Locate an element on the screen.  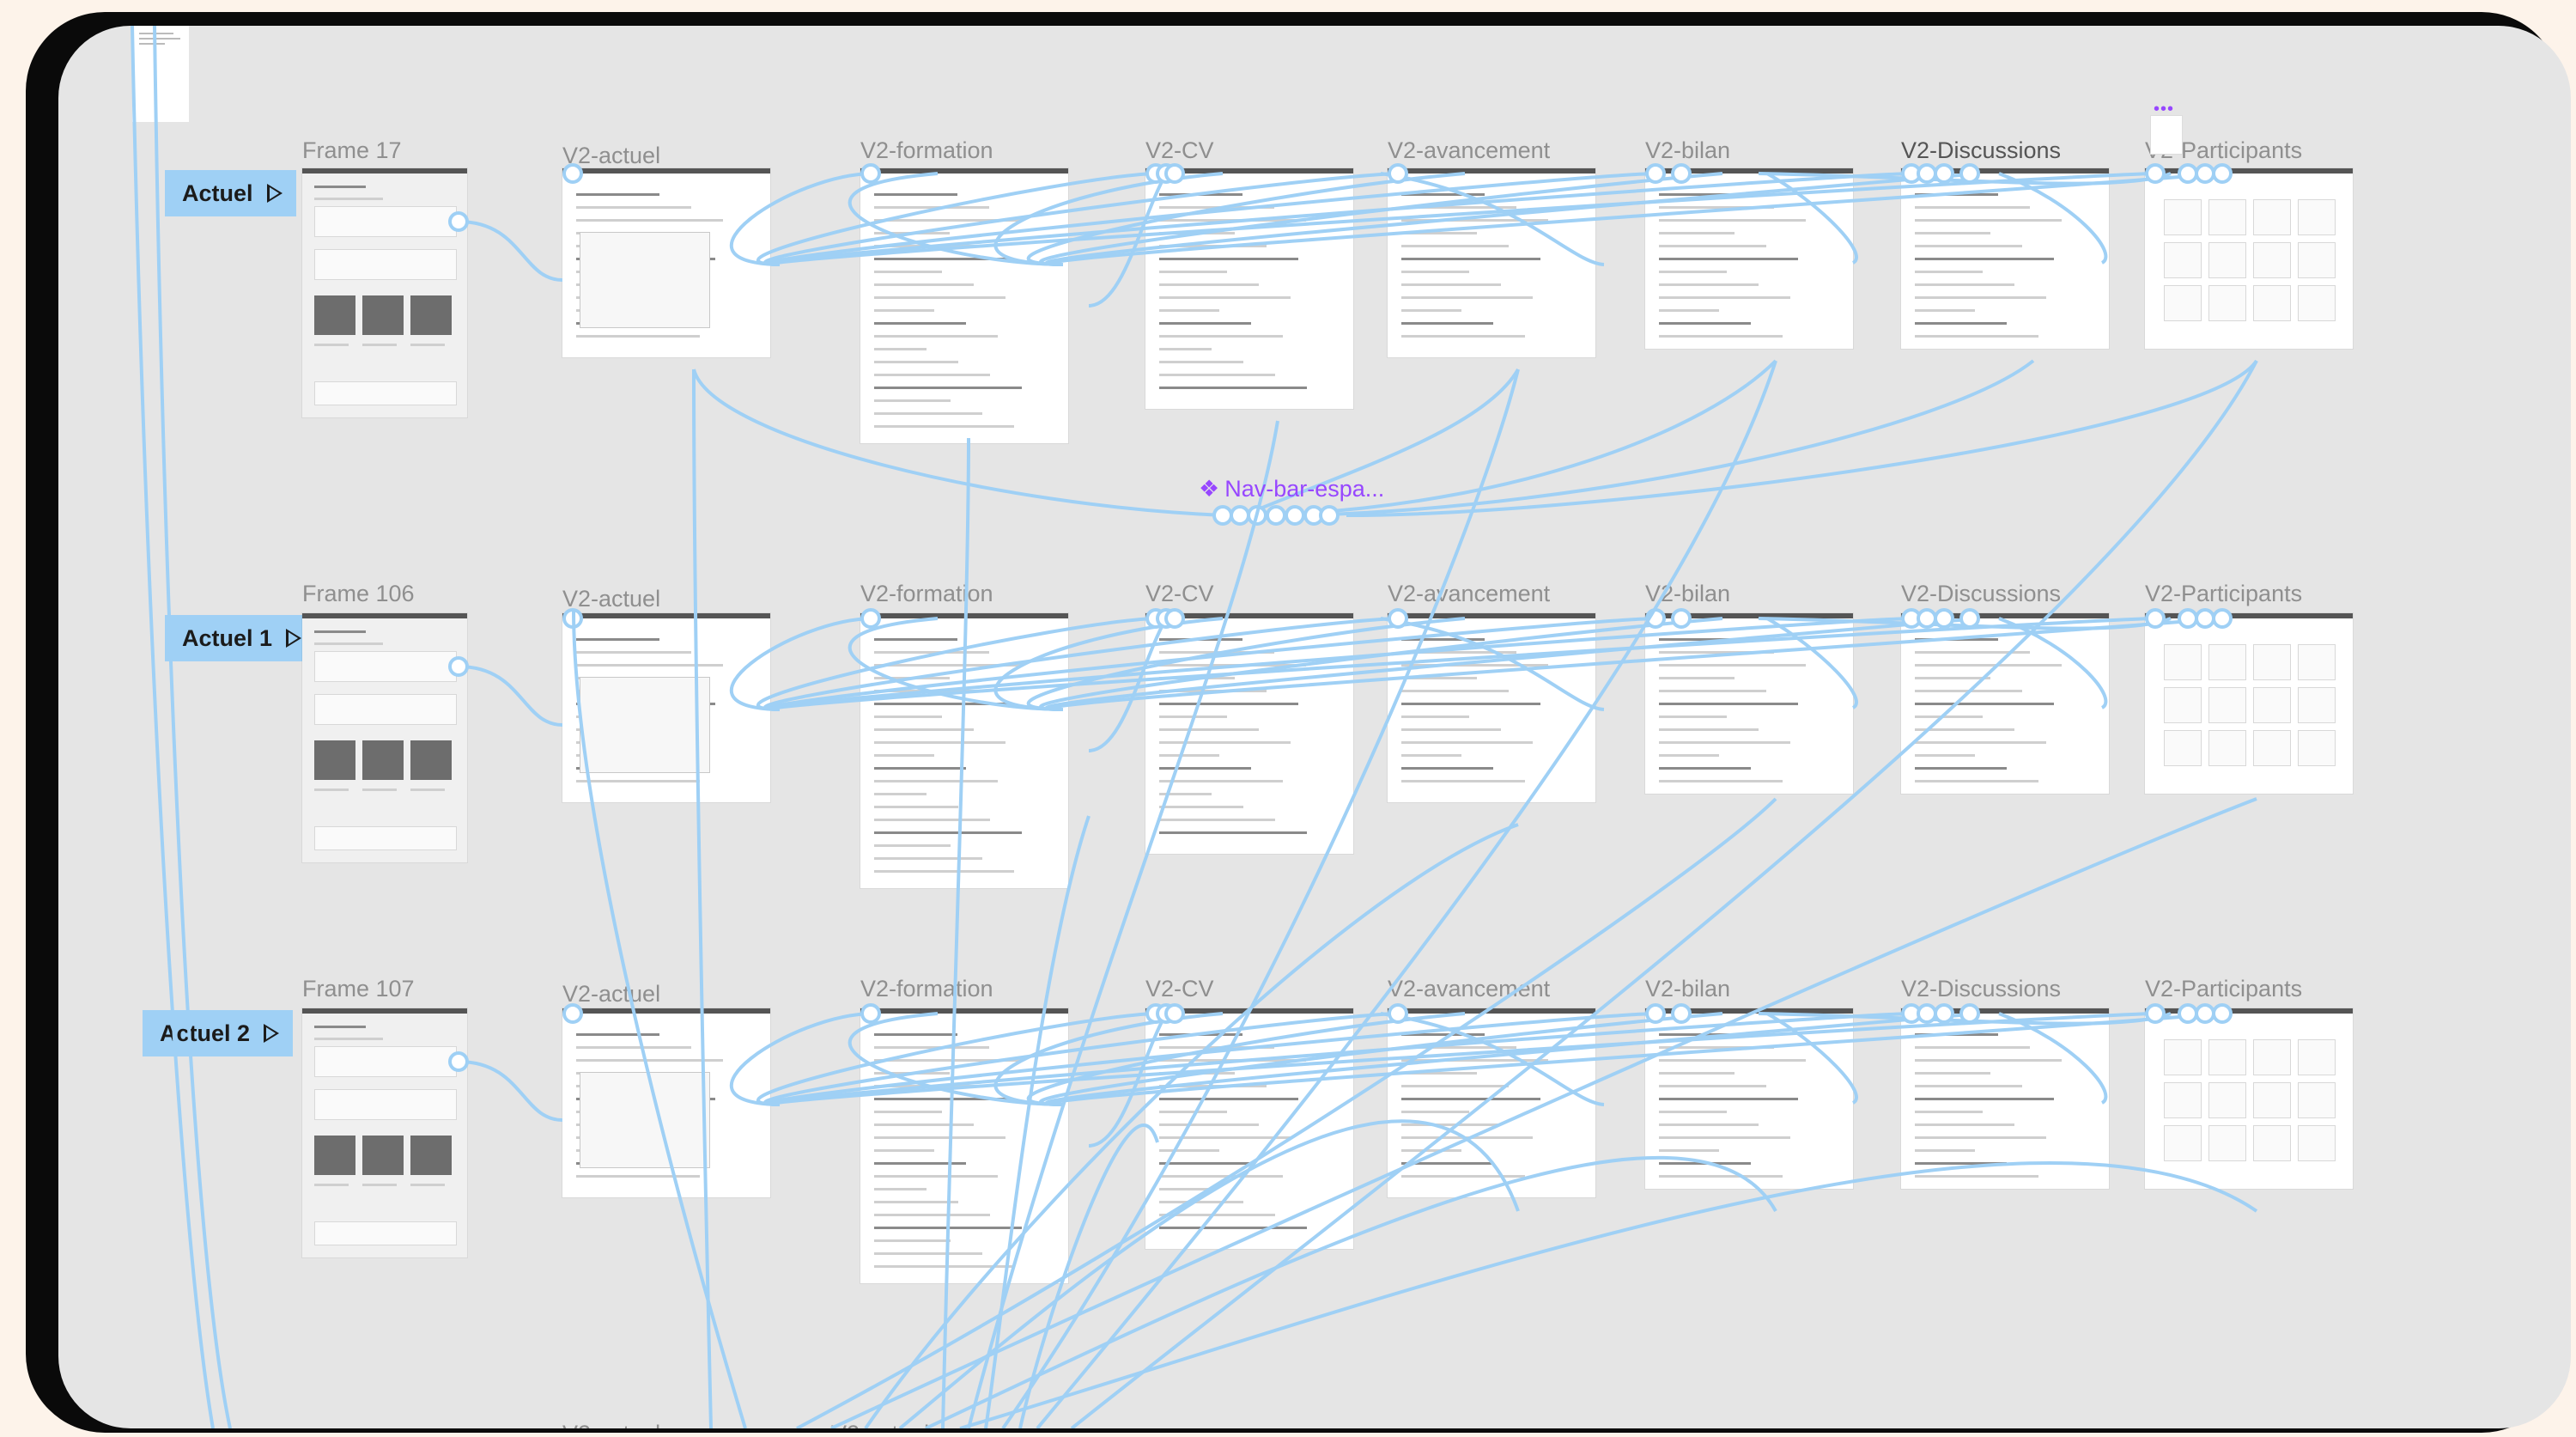
flow-label: Actuel 1 is located at coordinates (228, 637).